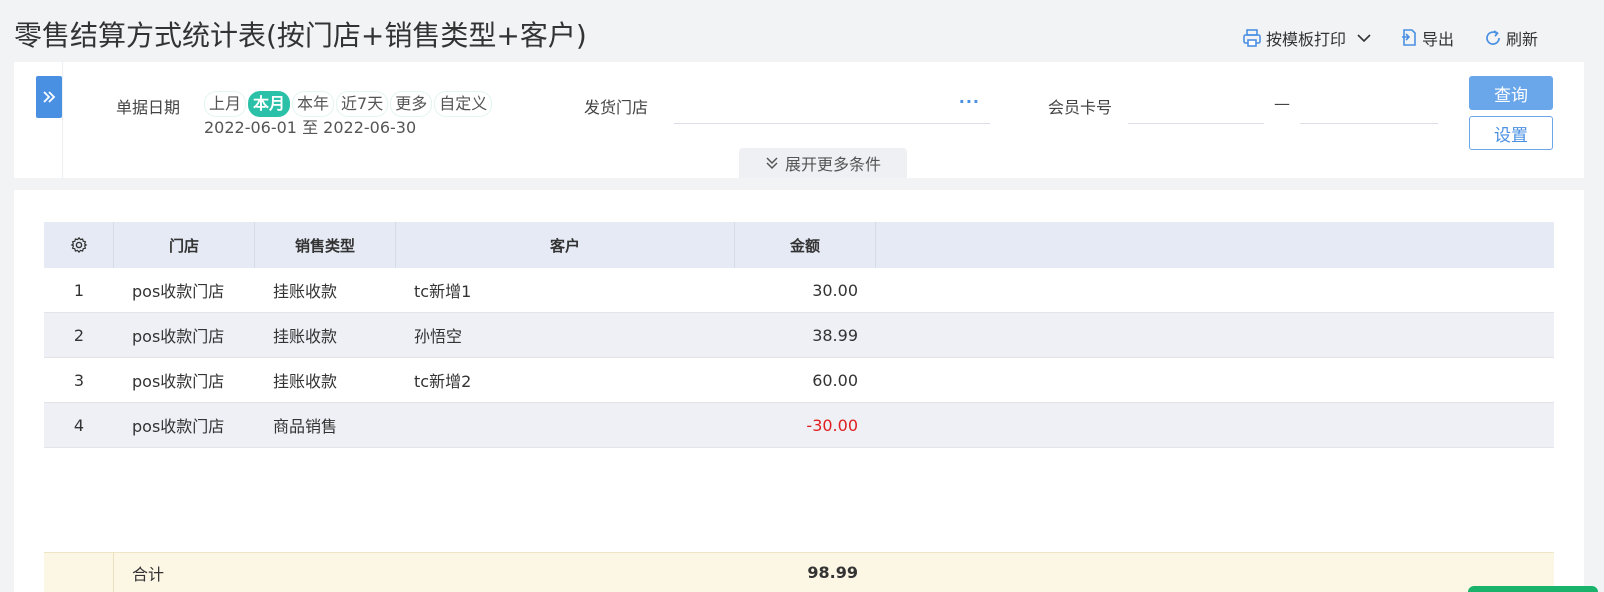  Describe the element at coordinates (1215, 572) in the screenshot. I see `total-filler` at that location.